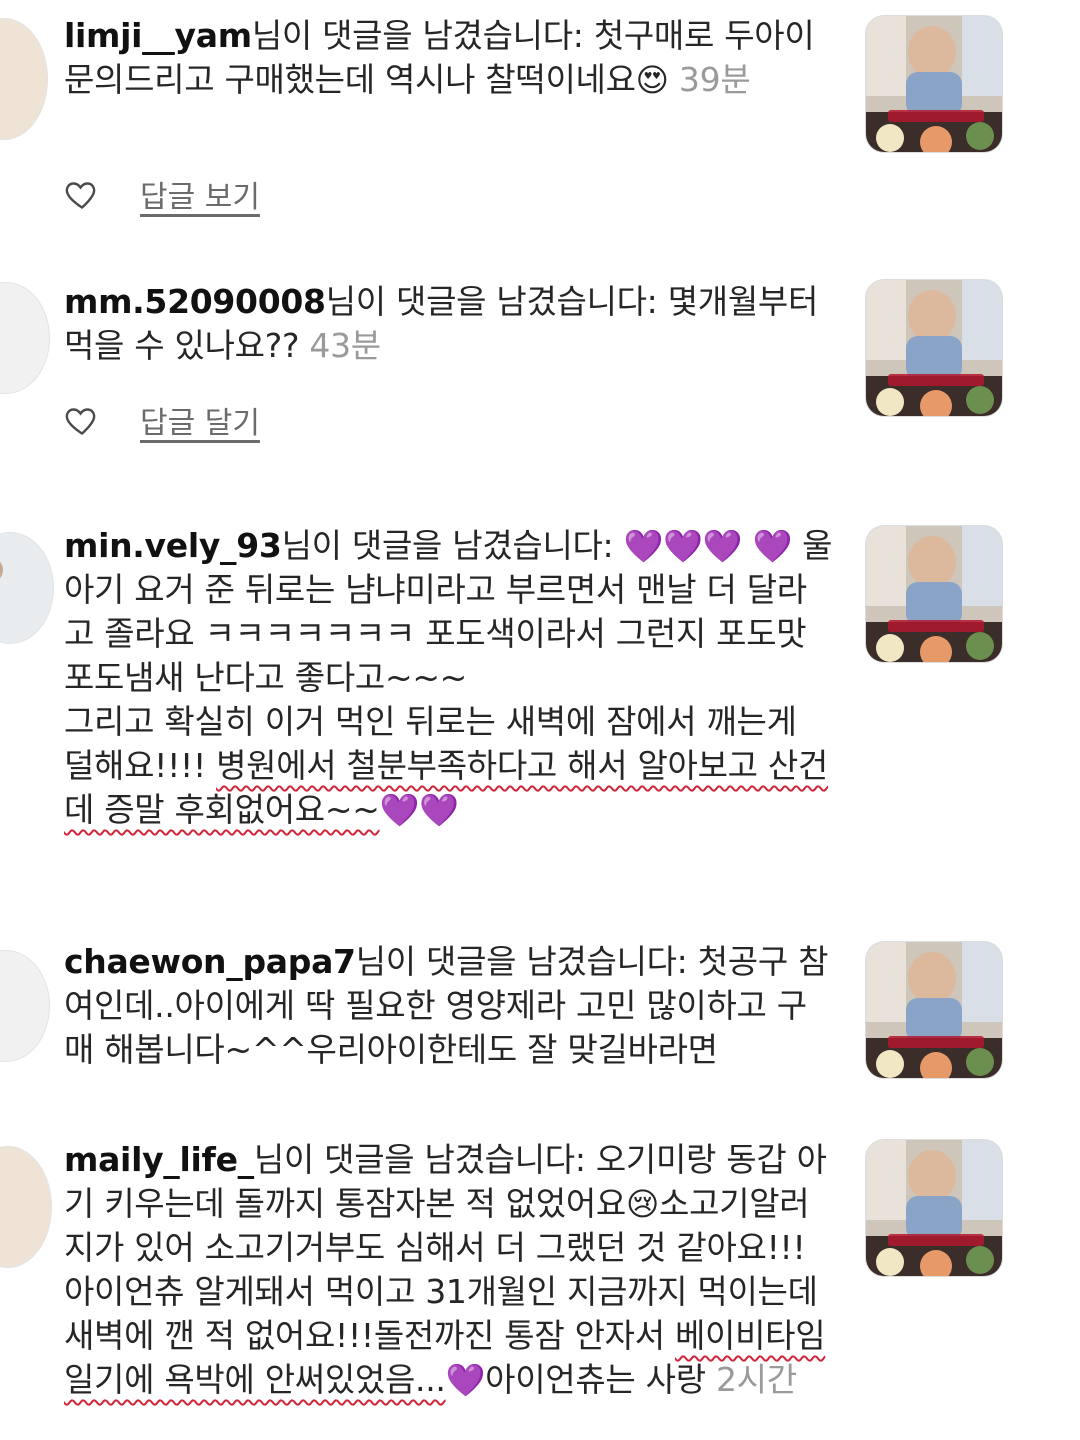 The height and width of the screenshot is (1440, 1080). What do you see at coordinates (210, 961) in the screenshot?
I see `username: chaewon_papa7` at bounding box center [210, 961].